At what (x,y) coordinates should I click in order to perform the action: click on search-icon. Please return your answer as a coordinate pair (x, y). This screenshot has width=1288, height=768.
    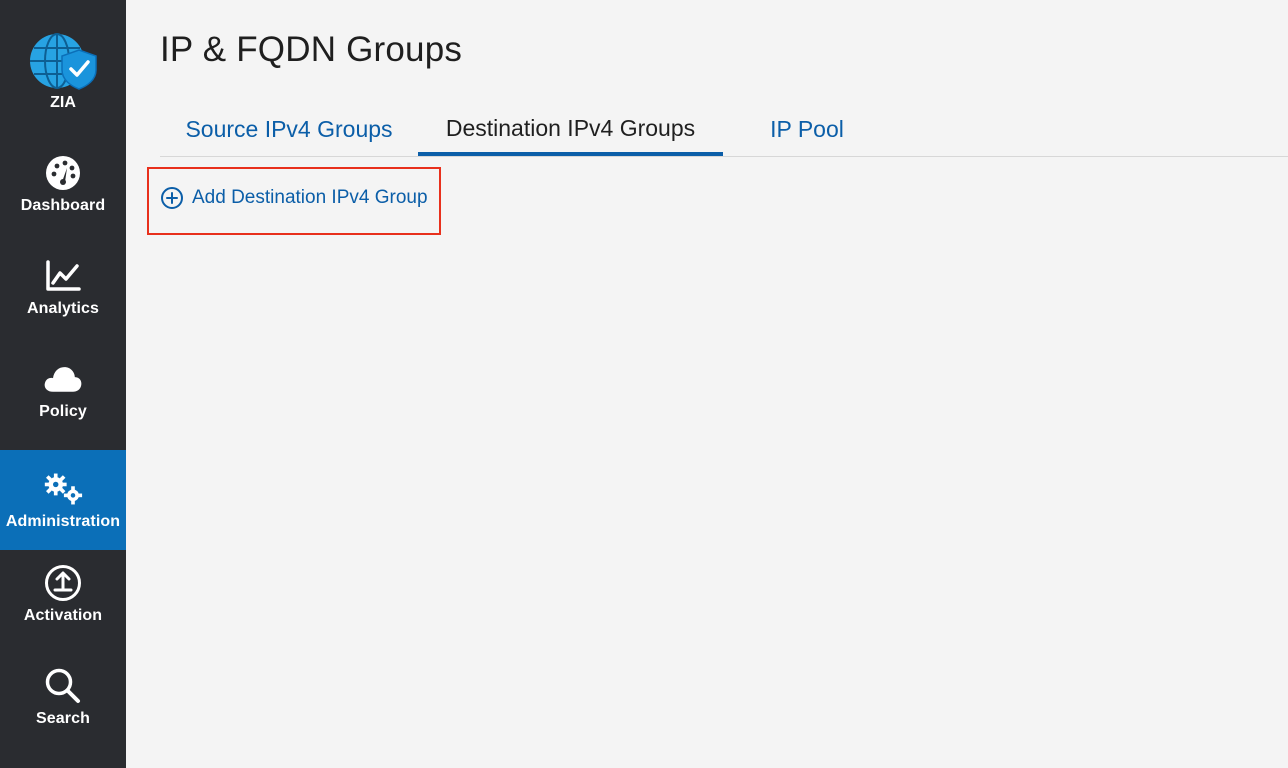
    Looking at the image, I should click on (63, 686).